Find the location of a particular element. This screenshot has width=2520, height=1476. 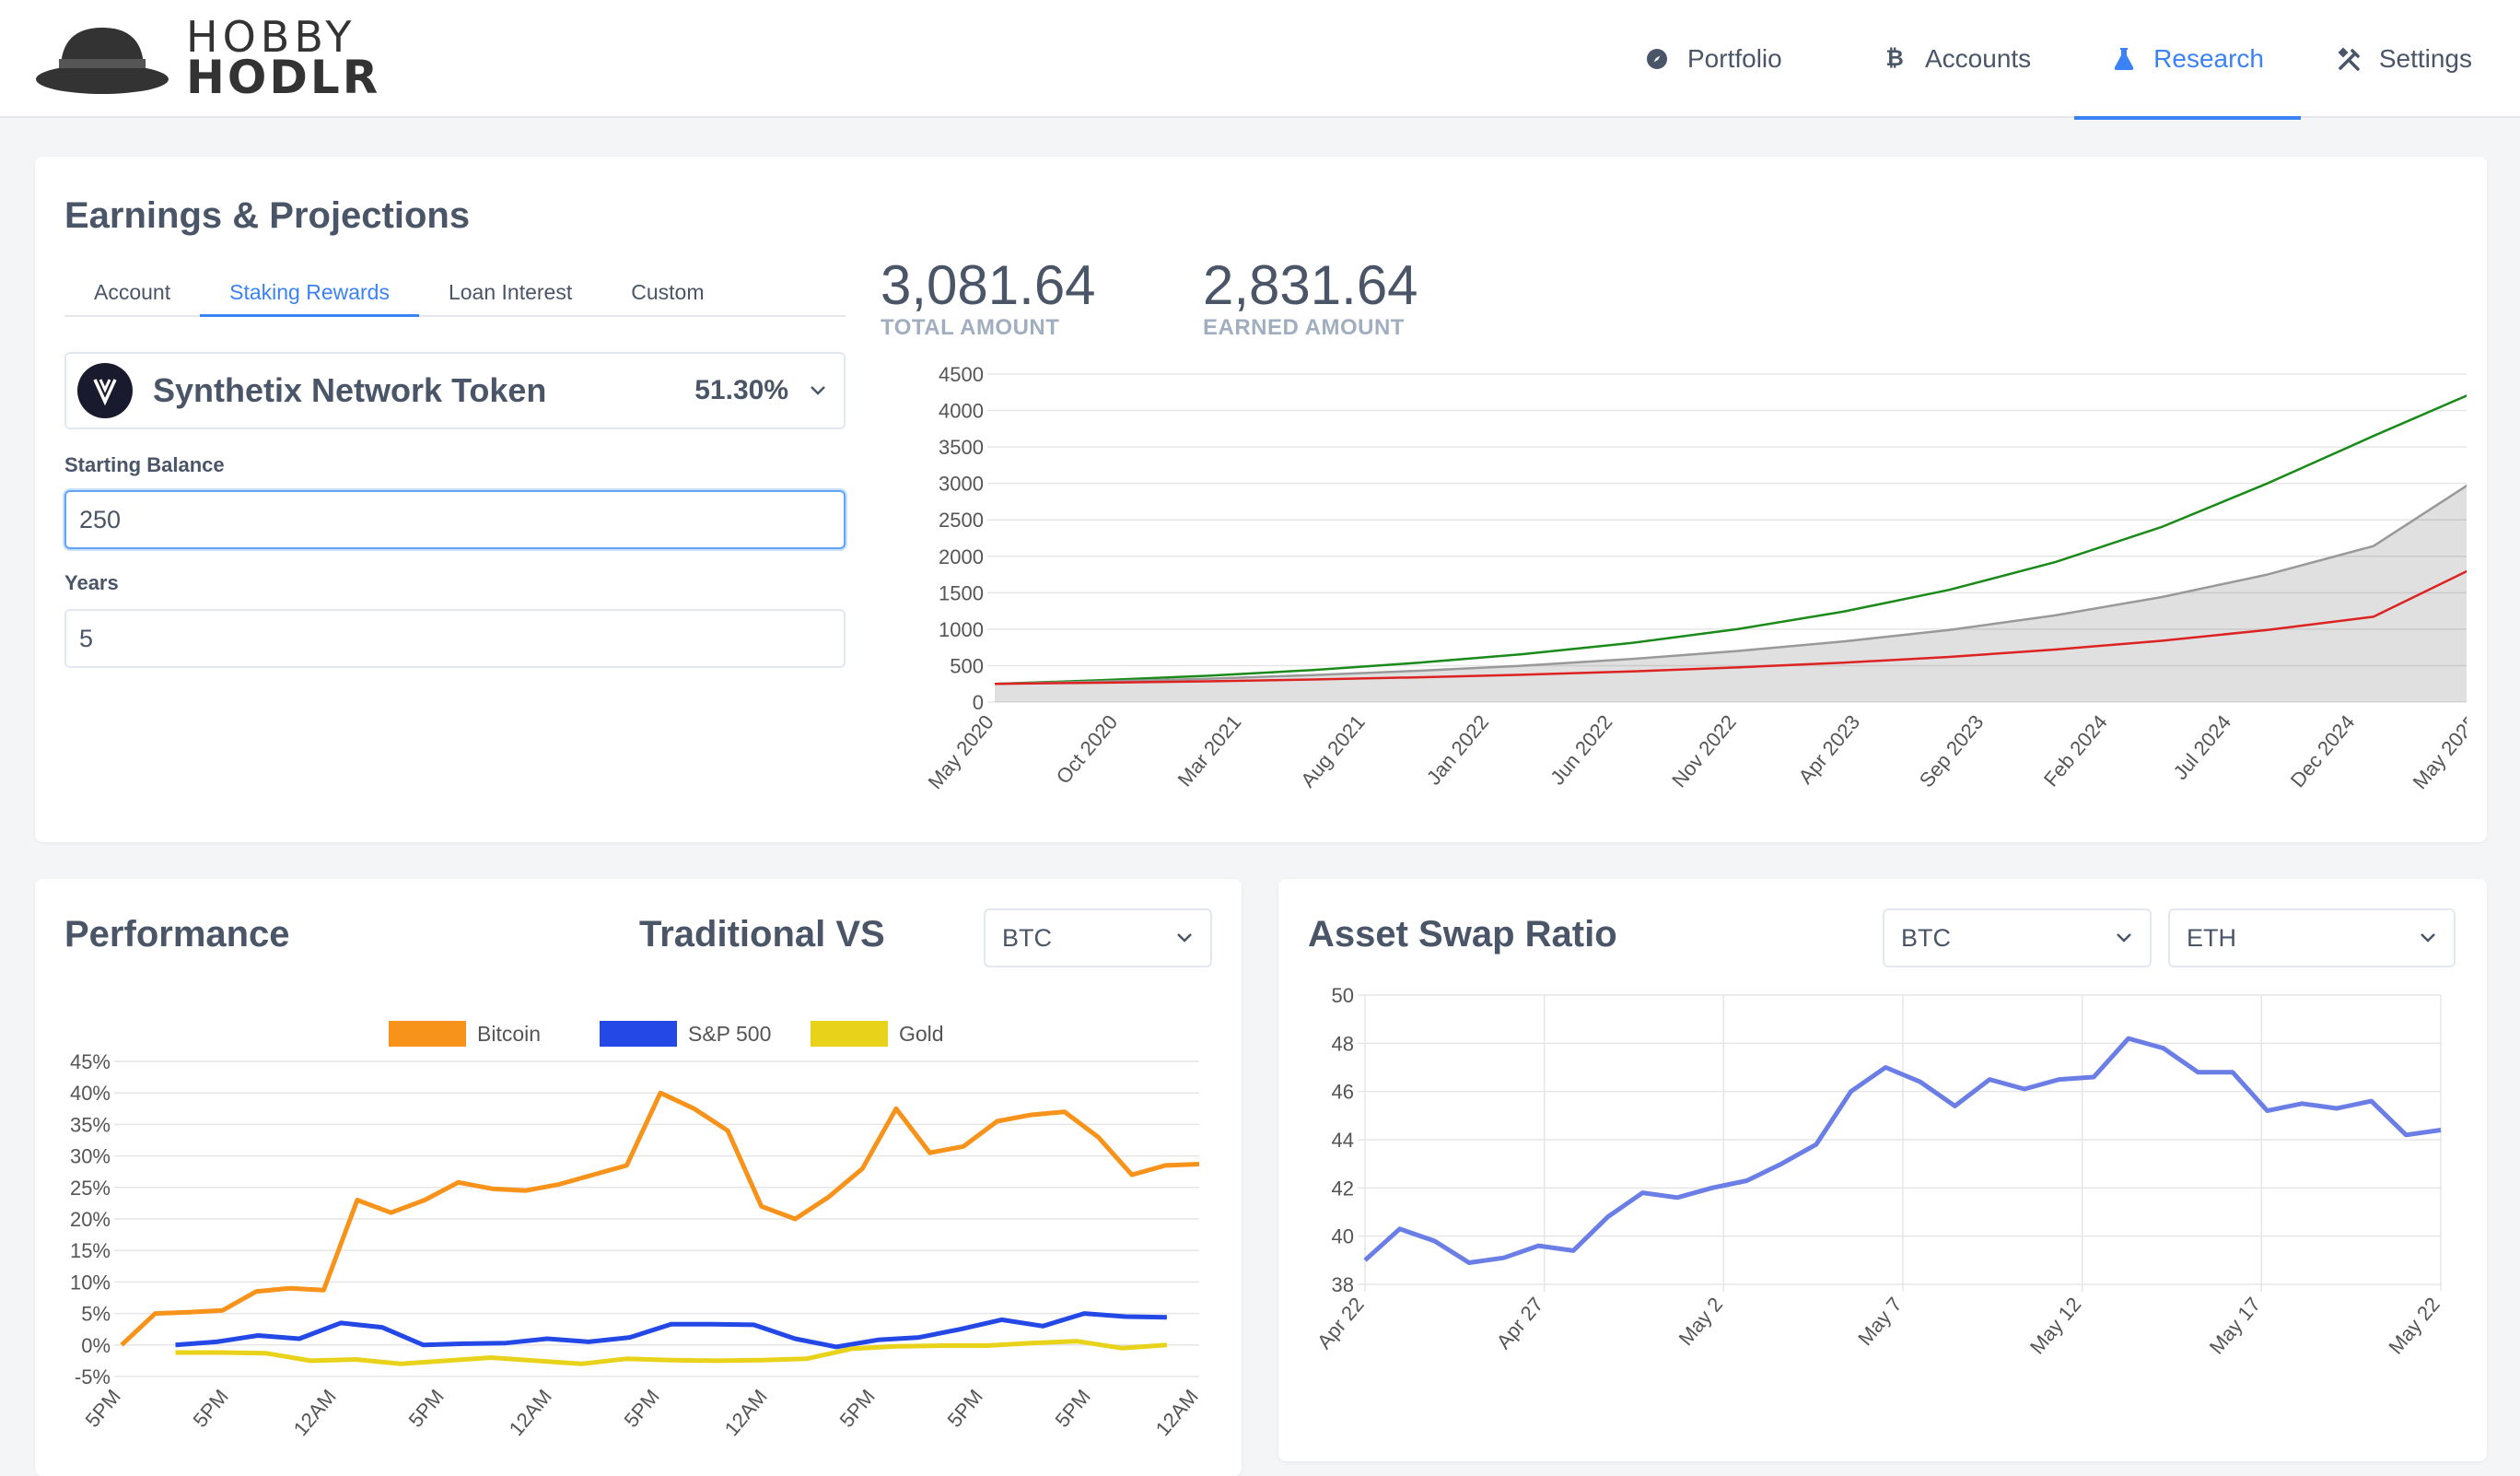

y-tick-label: 0% is located at coordinates (96, 1346).